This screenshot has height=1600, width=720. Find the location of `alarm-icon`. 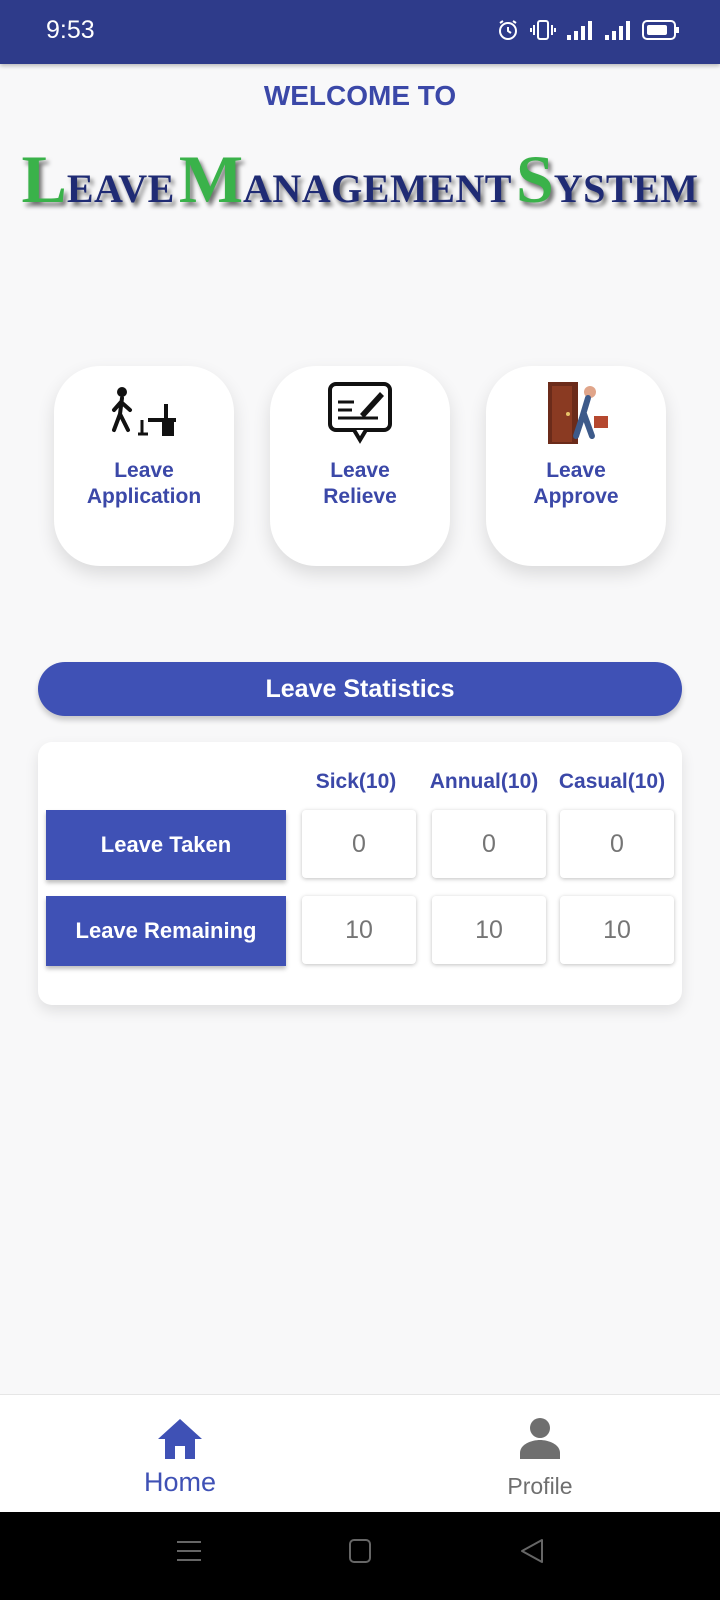

alarm-icon is located at coordinates (508, 30).